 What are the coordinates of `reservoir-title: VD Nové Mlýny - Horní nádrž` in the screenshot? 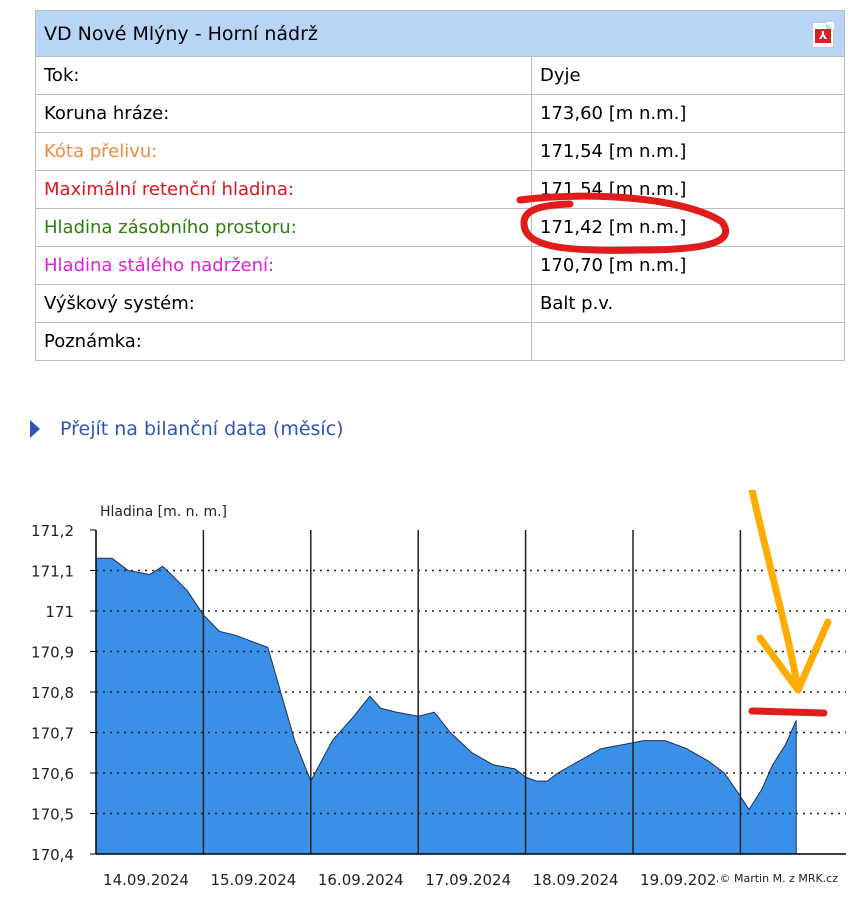 It's located at (181, 33).